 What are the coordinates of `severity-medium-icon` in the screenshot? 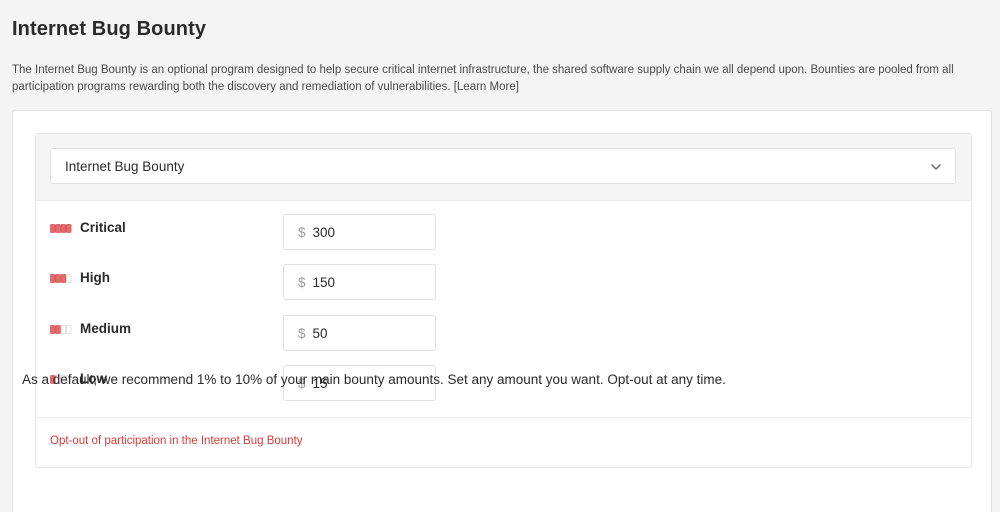 It's located at (61, 329).